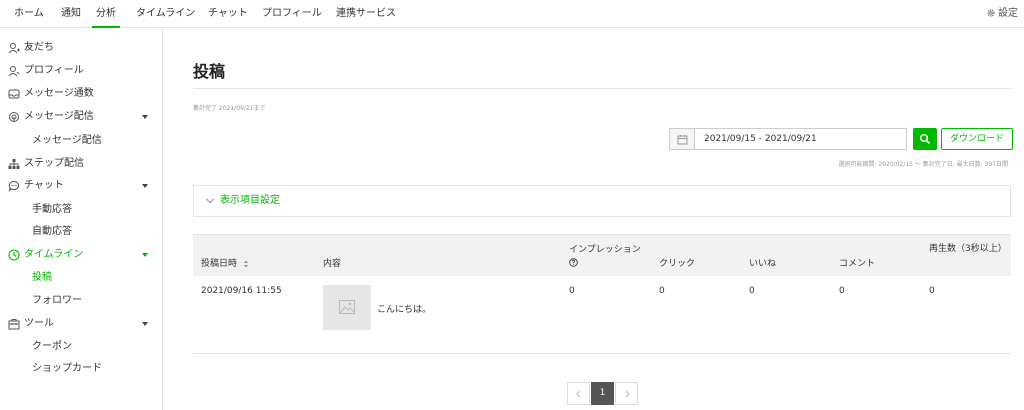 This screenshot has height=410, width=1024. Describe the element at coordinates (81, 347) in the screenshot. I see `sidebar-item-coupons: クーポン` at that location.